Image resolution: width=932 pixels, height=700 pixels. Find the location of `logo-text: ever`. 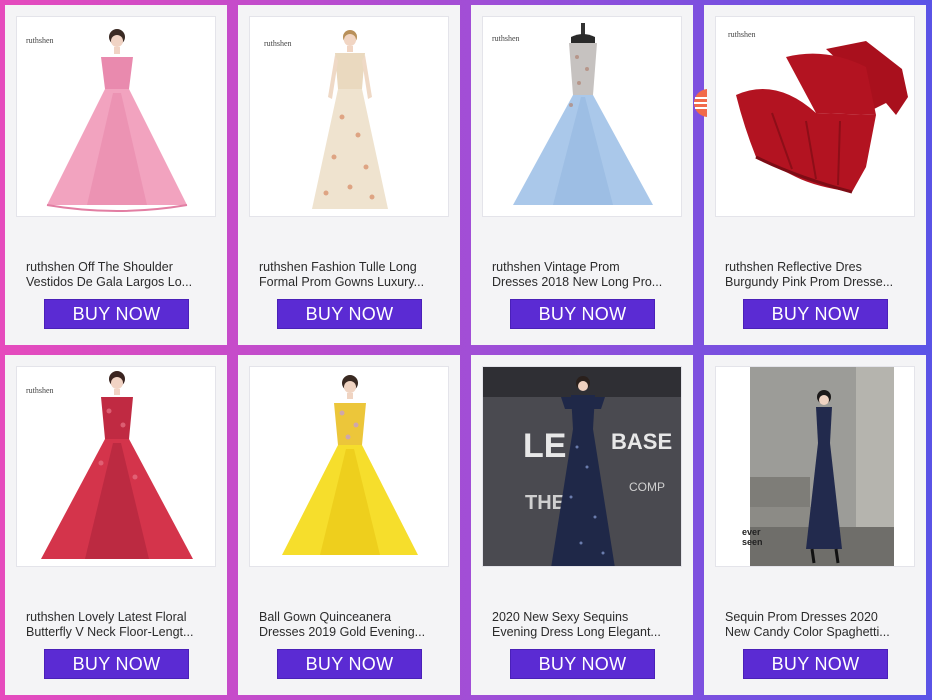

logo-text: ever is located at coordinates (751, 532).